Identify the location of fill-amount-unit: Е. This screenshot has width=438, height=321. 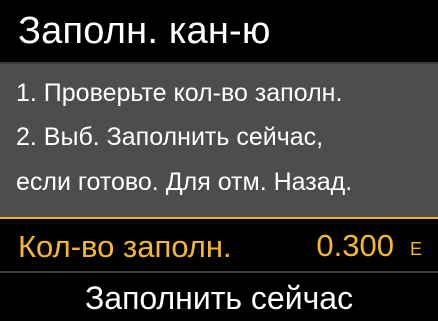
(415, 249).